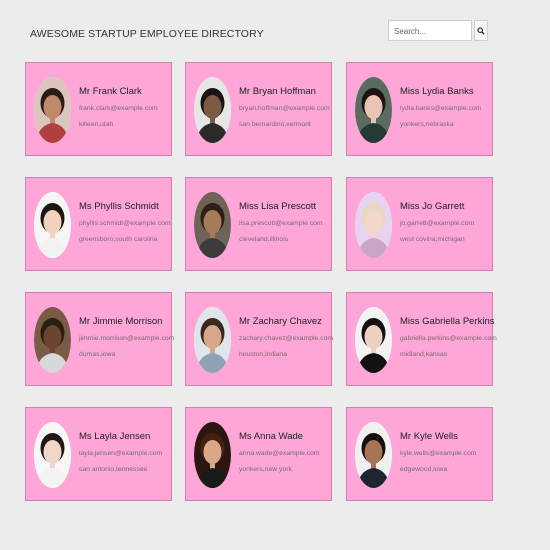  What do you see at coordinates (278, 206) in the screenshot?
I see `employee-name: Miss Lisa Prescott` at bounding box center [278, 206].